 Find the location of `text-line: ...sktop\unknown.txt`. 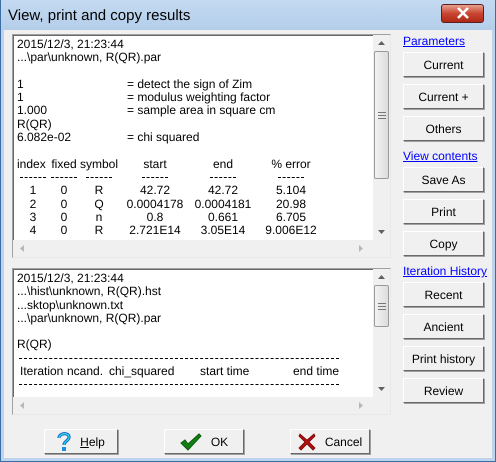

text-line: ...sktop\unknown.txt is located at coordinates (70, 305).